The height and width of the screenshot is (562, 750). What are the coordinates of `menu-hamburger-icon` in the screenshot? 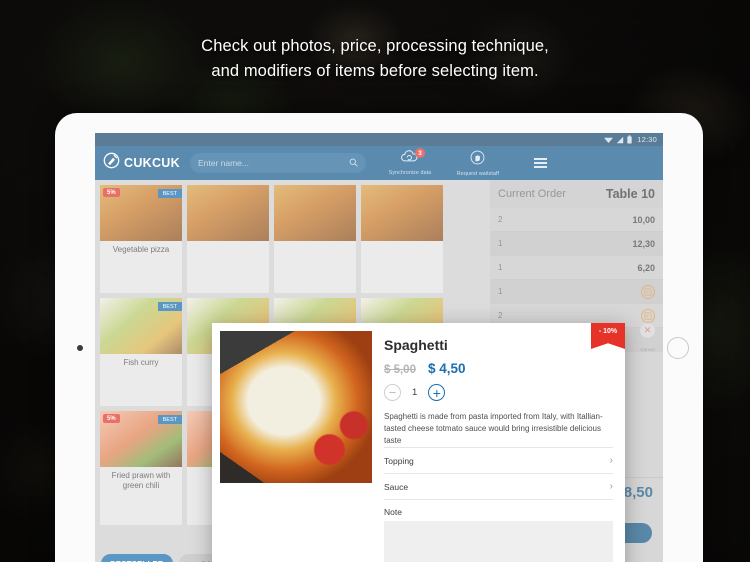 It's located at (540, 163).